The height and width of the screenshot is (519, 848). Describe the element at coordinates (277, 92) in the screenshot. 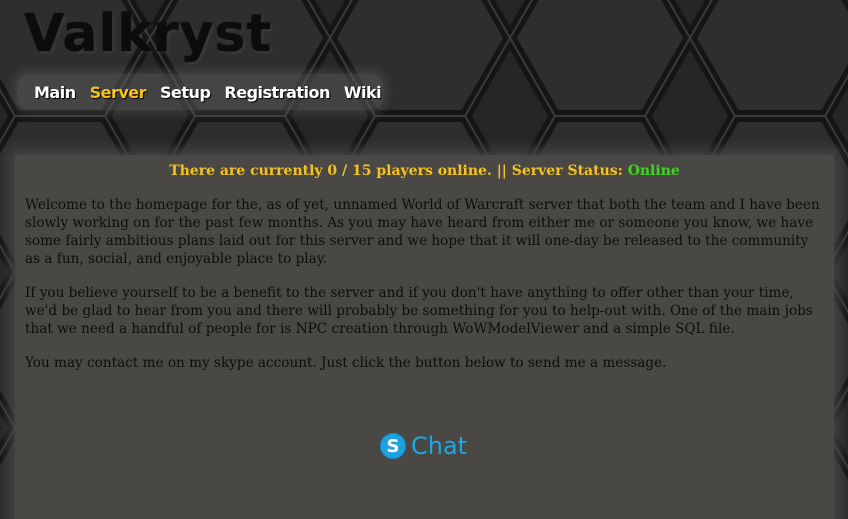

I see `nav-item-registration: Registration` at that location.